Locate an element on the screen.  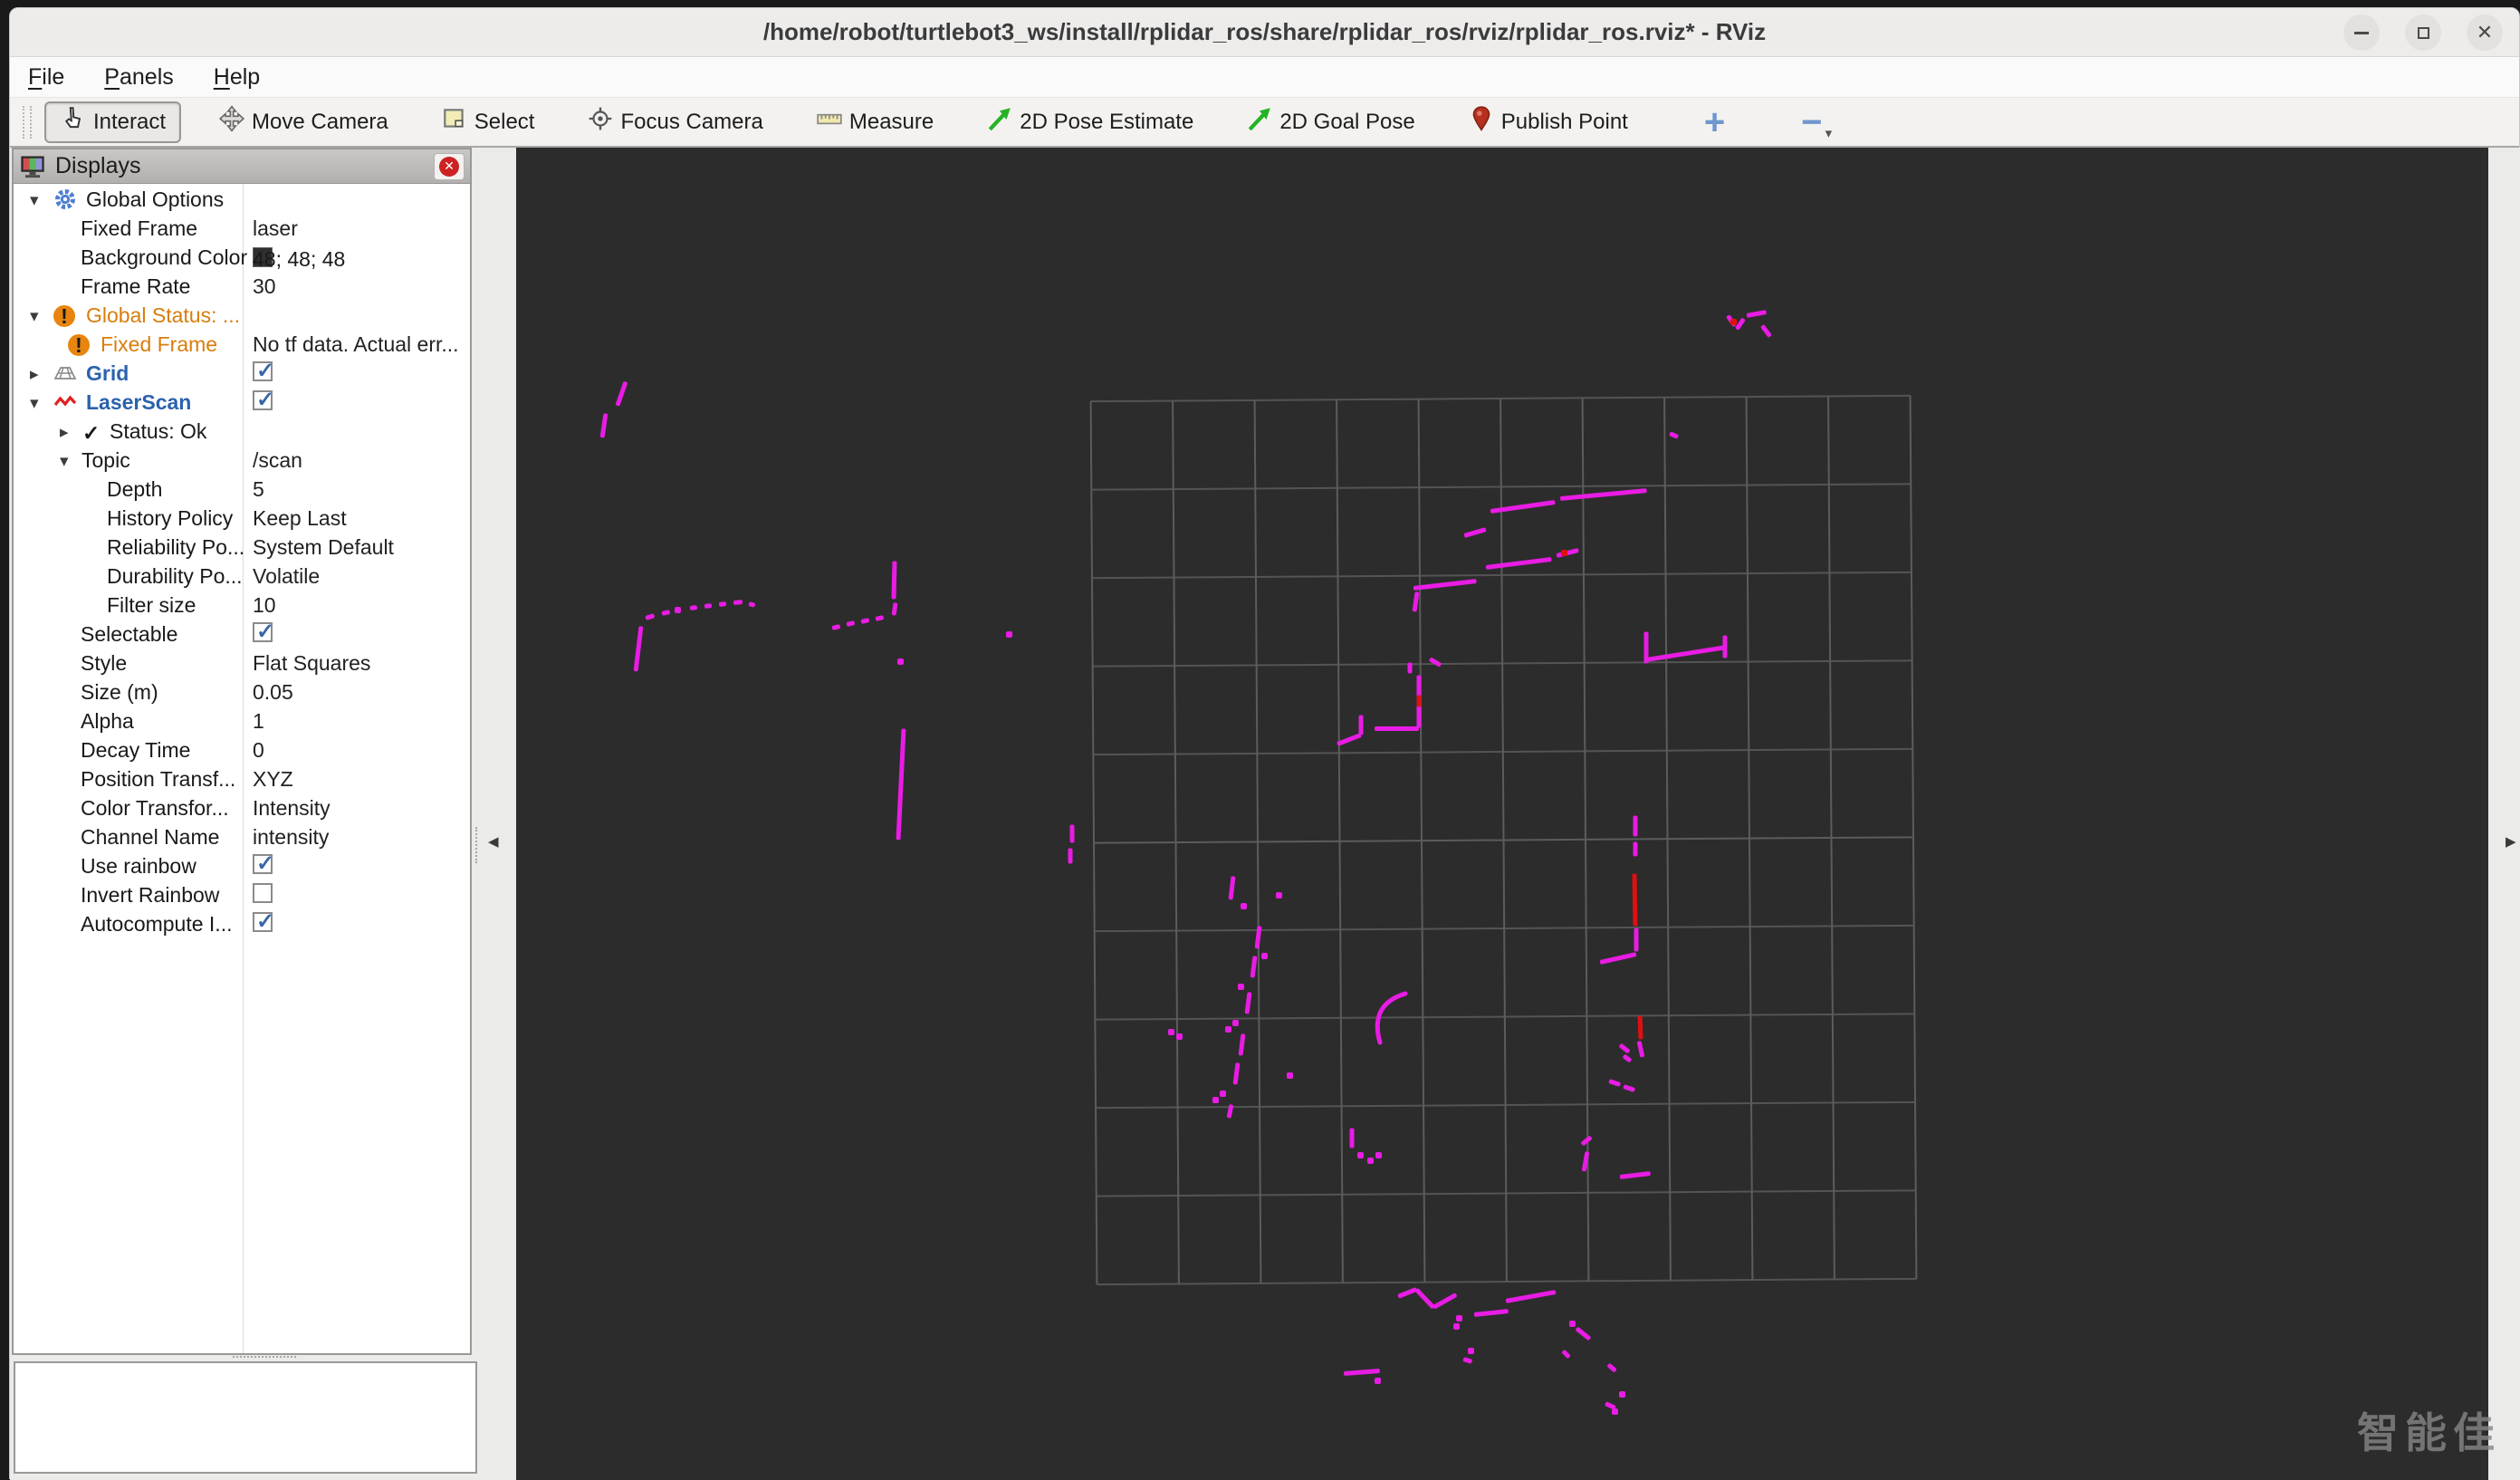
property-value: laser is located at coordinates (275, 228).